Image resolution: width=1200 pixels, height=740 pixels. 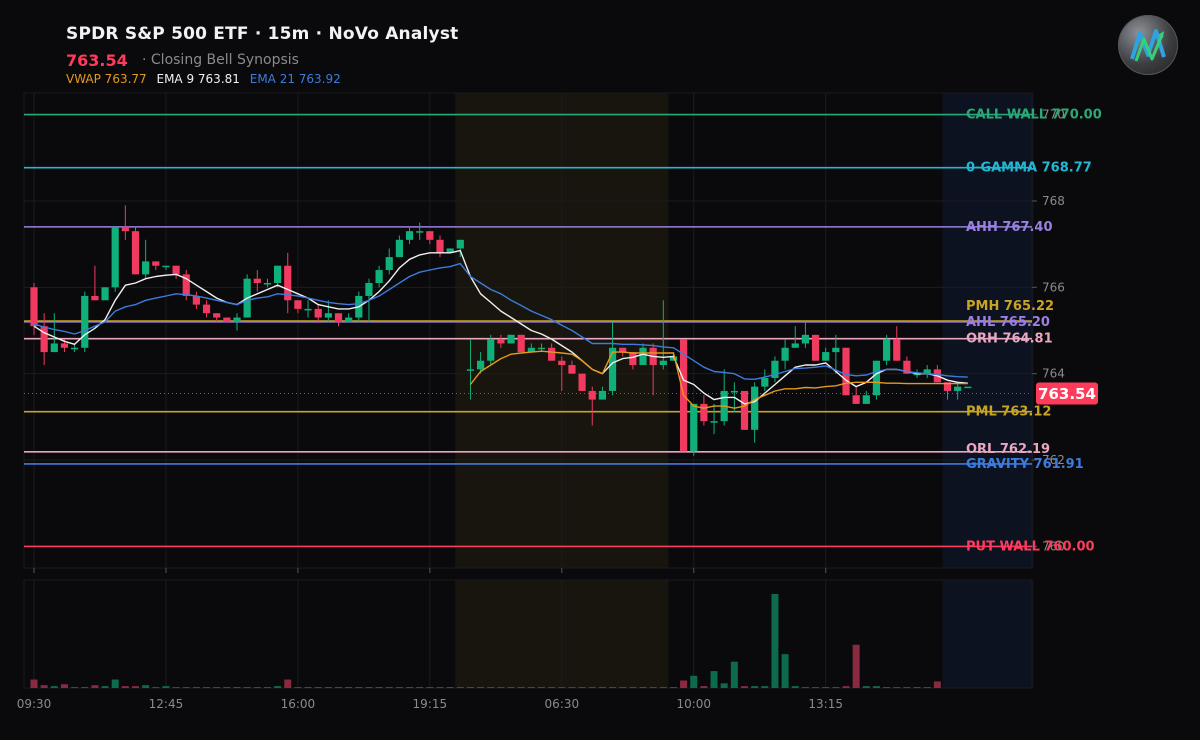 What do you see at coordinates (1009, 227) in the screenshot?
I see `level-label: AHH 767.40` at bounding box center [1009, 227].